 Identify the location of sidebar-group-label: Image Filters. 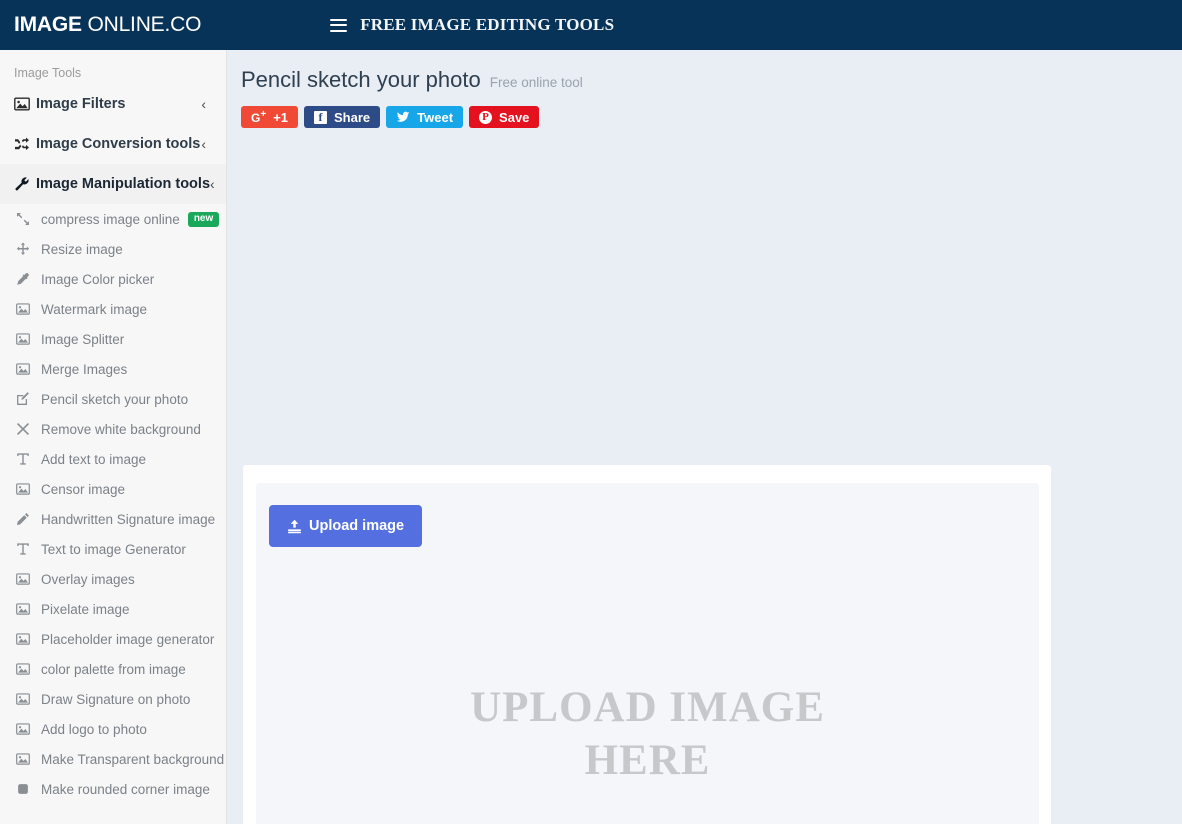
(81, 104).